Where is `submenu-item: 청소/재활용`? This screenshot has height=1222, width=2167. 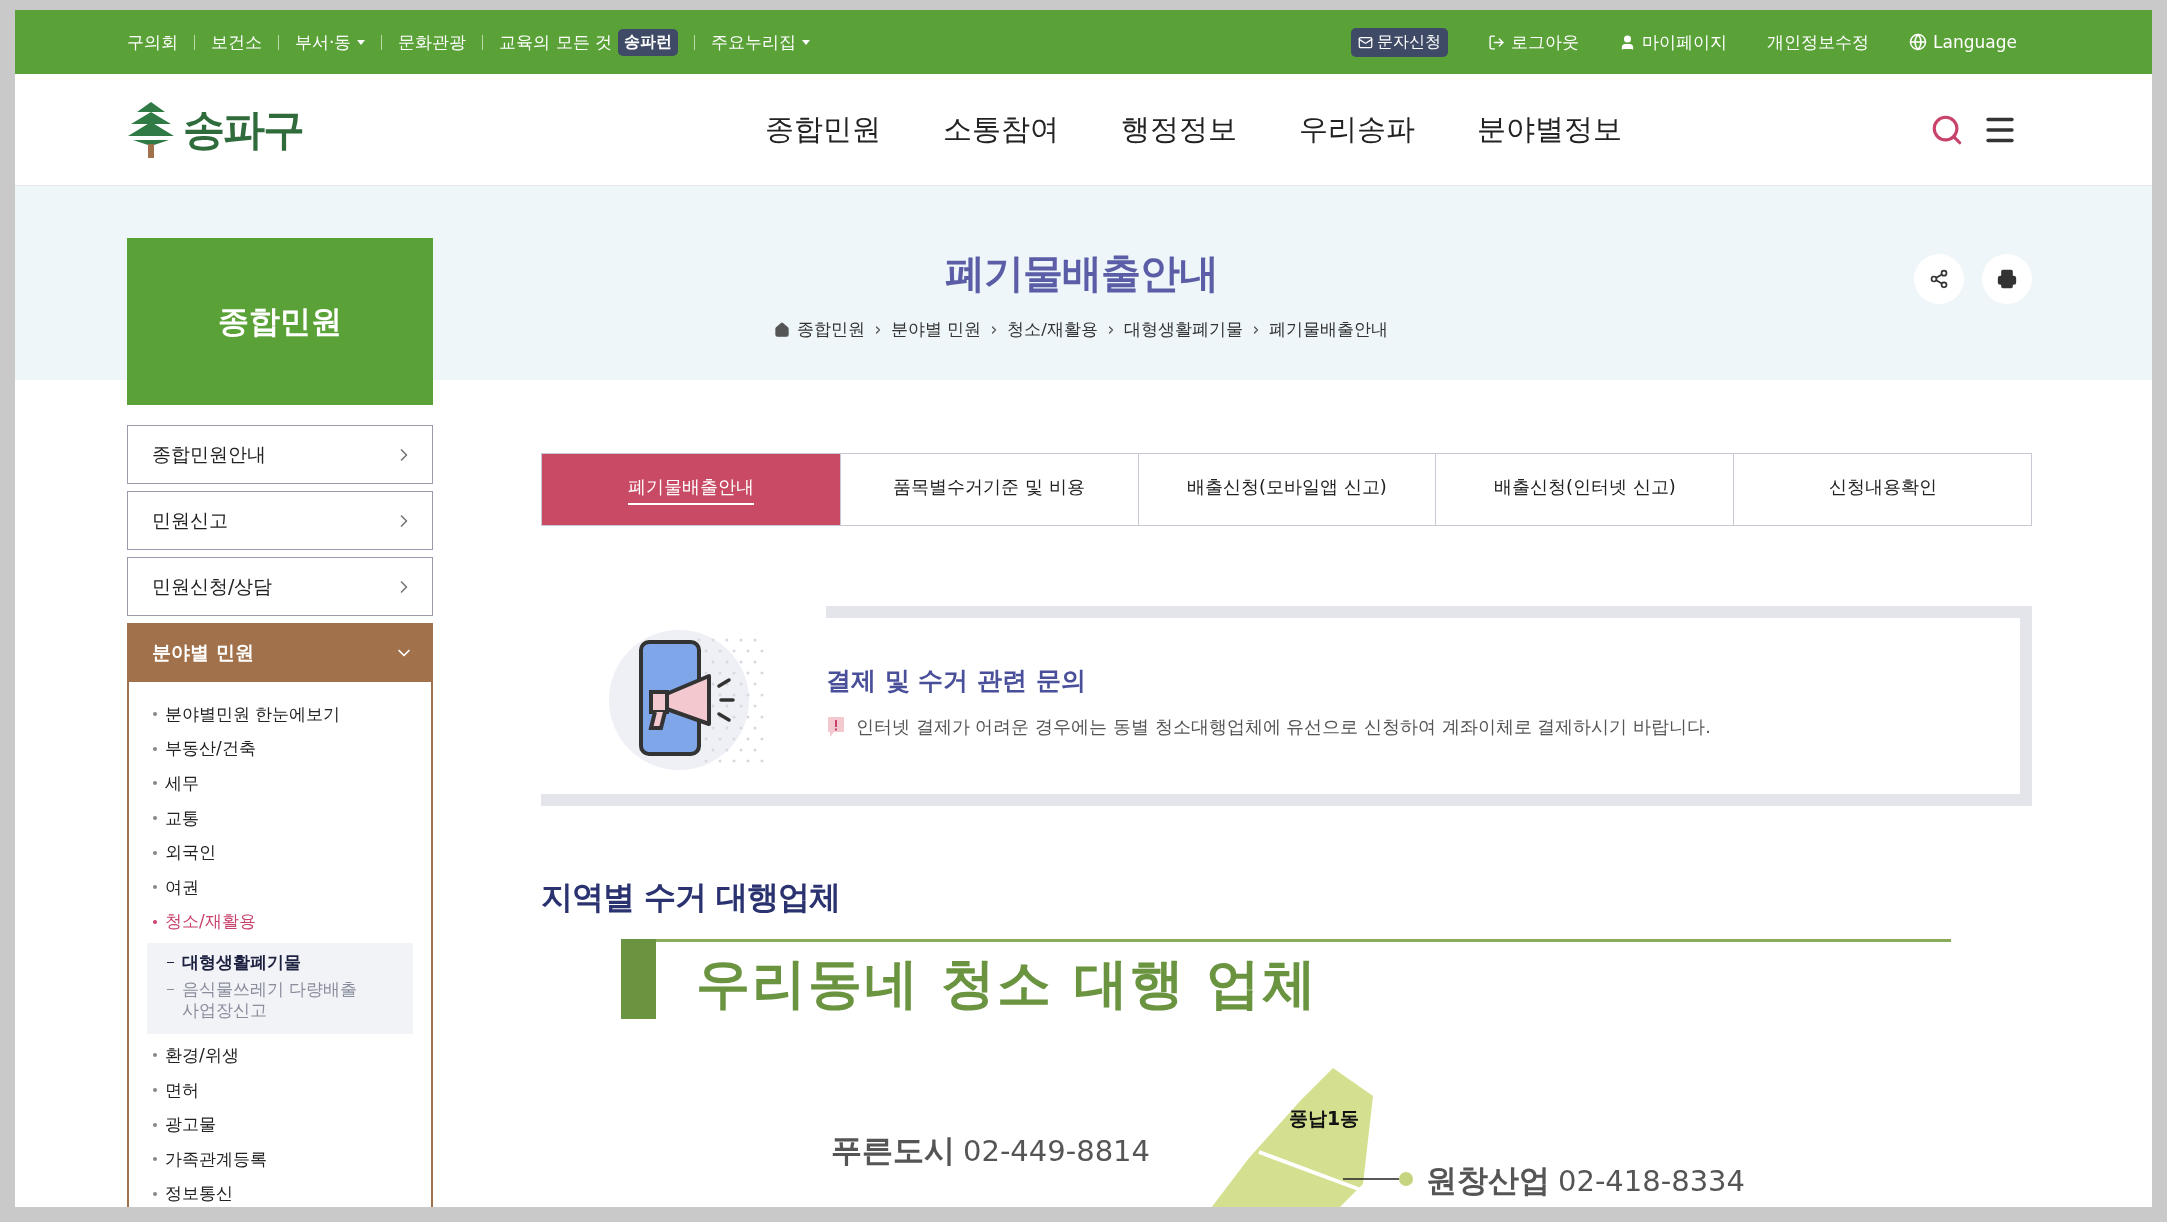 submenu-item: 청소/재활용 is located at coordinates (280, 922).